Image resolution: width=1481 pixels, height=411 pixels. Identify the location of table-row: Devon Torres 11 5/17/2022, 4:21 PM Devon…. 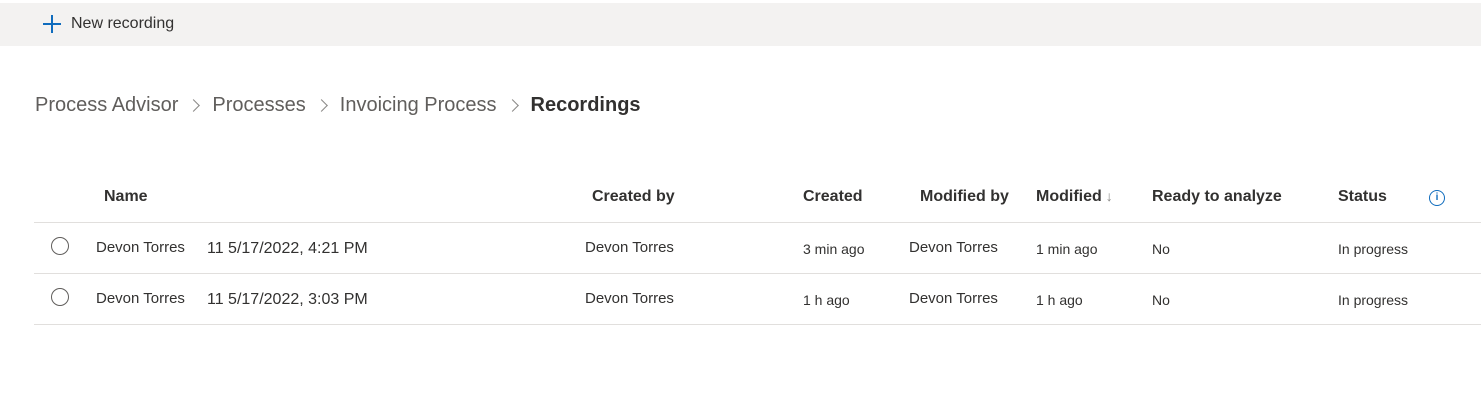
(757, 248).